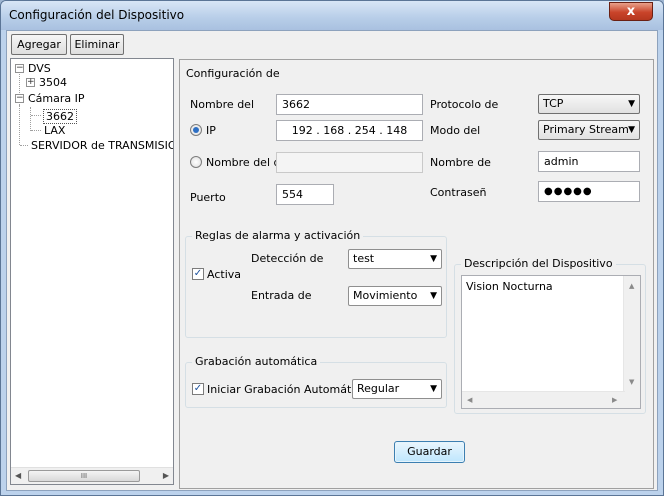  I want to click on input-label: Entrada de, so click(281, 295).